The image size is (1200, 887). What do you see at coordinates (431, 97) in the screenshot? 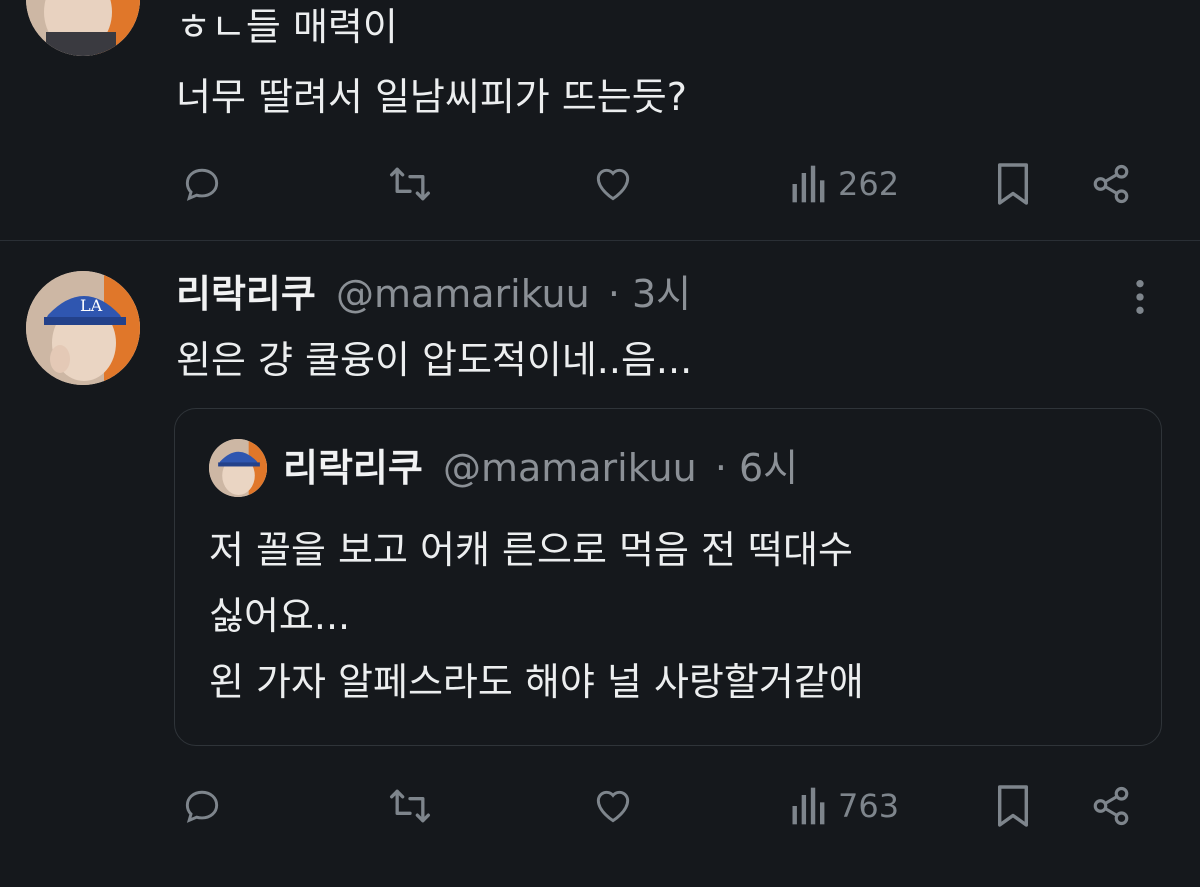
I see `tweet-text-line: 너무 딸려서 일남씨피가 뜨는듯?` at bounding box center [431, 97].